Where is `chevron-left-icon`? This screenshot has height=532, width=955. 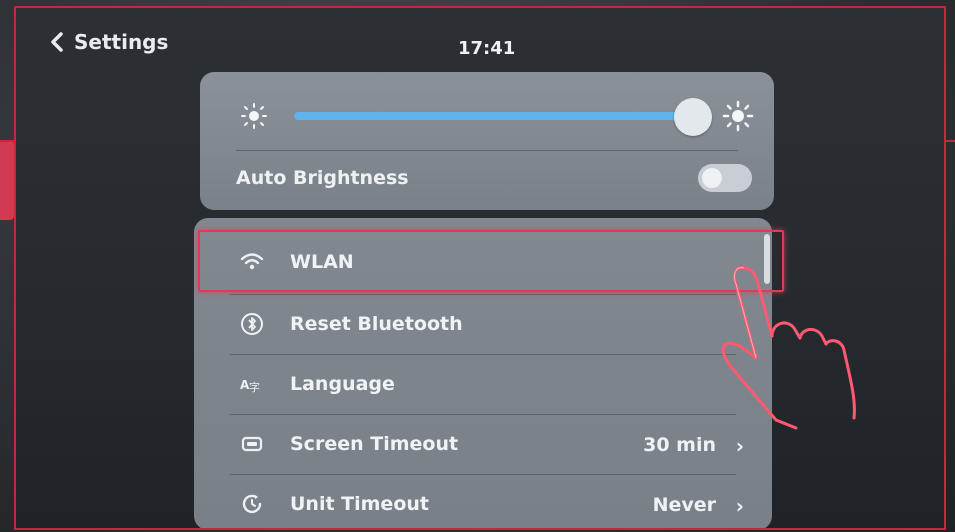 chevron-left-icon is located at coordinates (57, 42).